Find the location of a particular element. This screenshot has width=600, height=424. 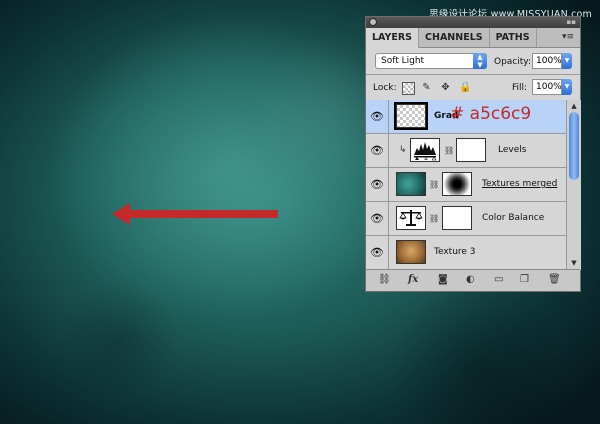

levels-adjustment-icon is located at coordinates (425, 150).